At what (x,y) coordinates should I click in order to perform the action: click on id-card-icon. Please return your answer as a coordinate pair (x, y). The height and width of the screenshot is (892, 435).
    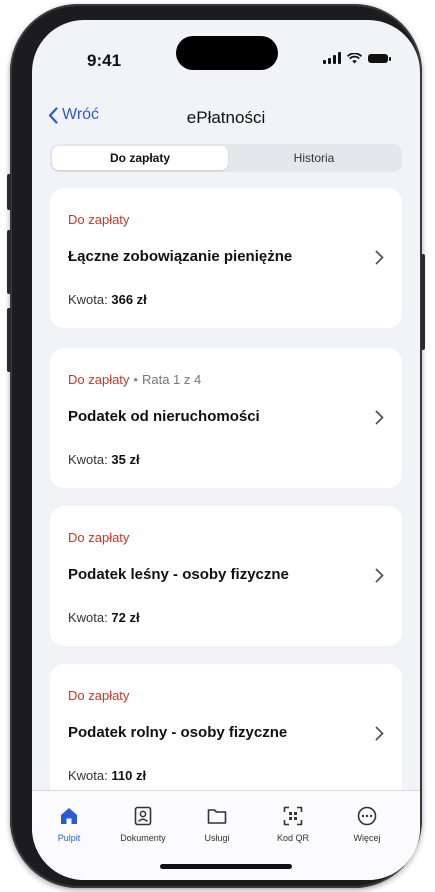
    Looking at the image, I should click on (143, 816).